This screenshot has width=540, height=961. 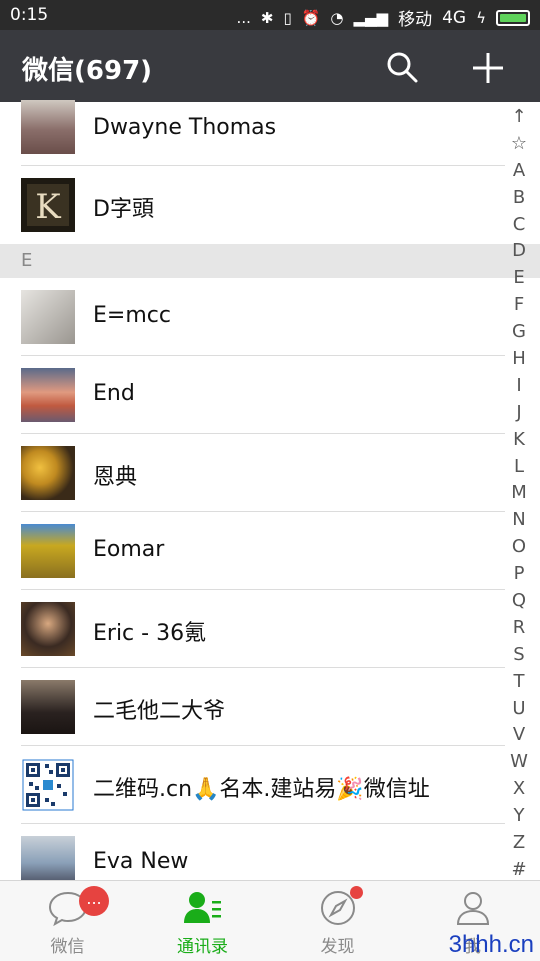 I want to click on contact-row: Dwayne Thomas, so click(x=252, y=133).